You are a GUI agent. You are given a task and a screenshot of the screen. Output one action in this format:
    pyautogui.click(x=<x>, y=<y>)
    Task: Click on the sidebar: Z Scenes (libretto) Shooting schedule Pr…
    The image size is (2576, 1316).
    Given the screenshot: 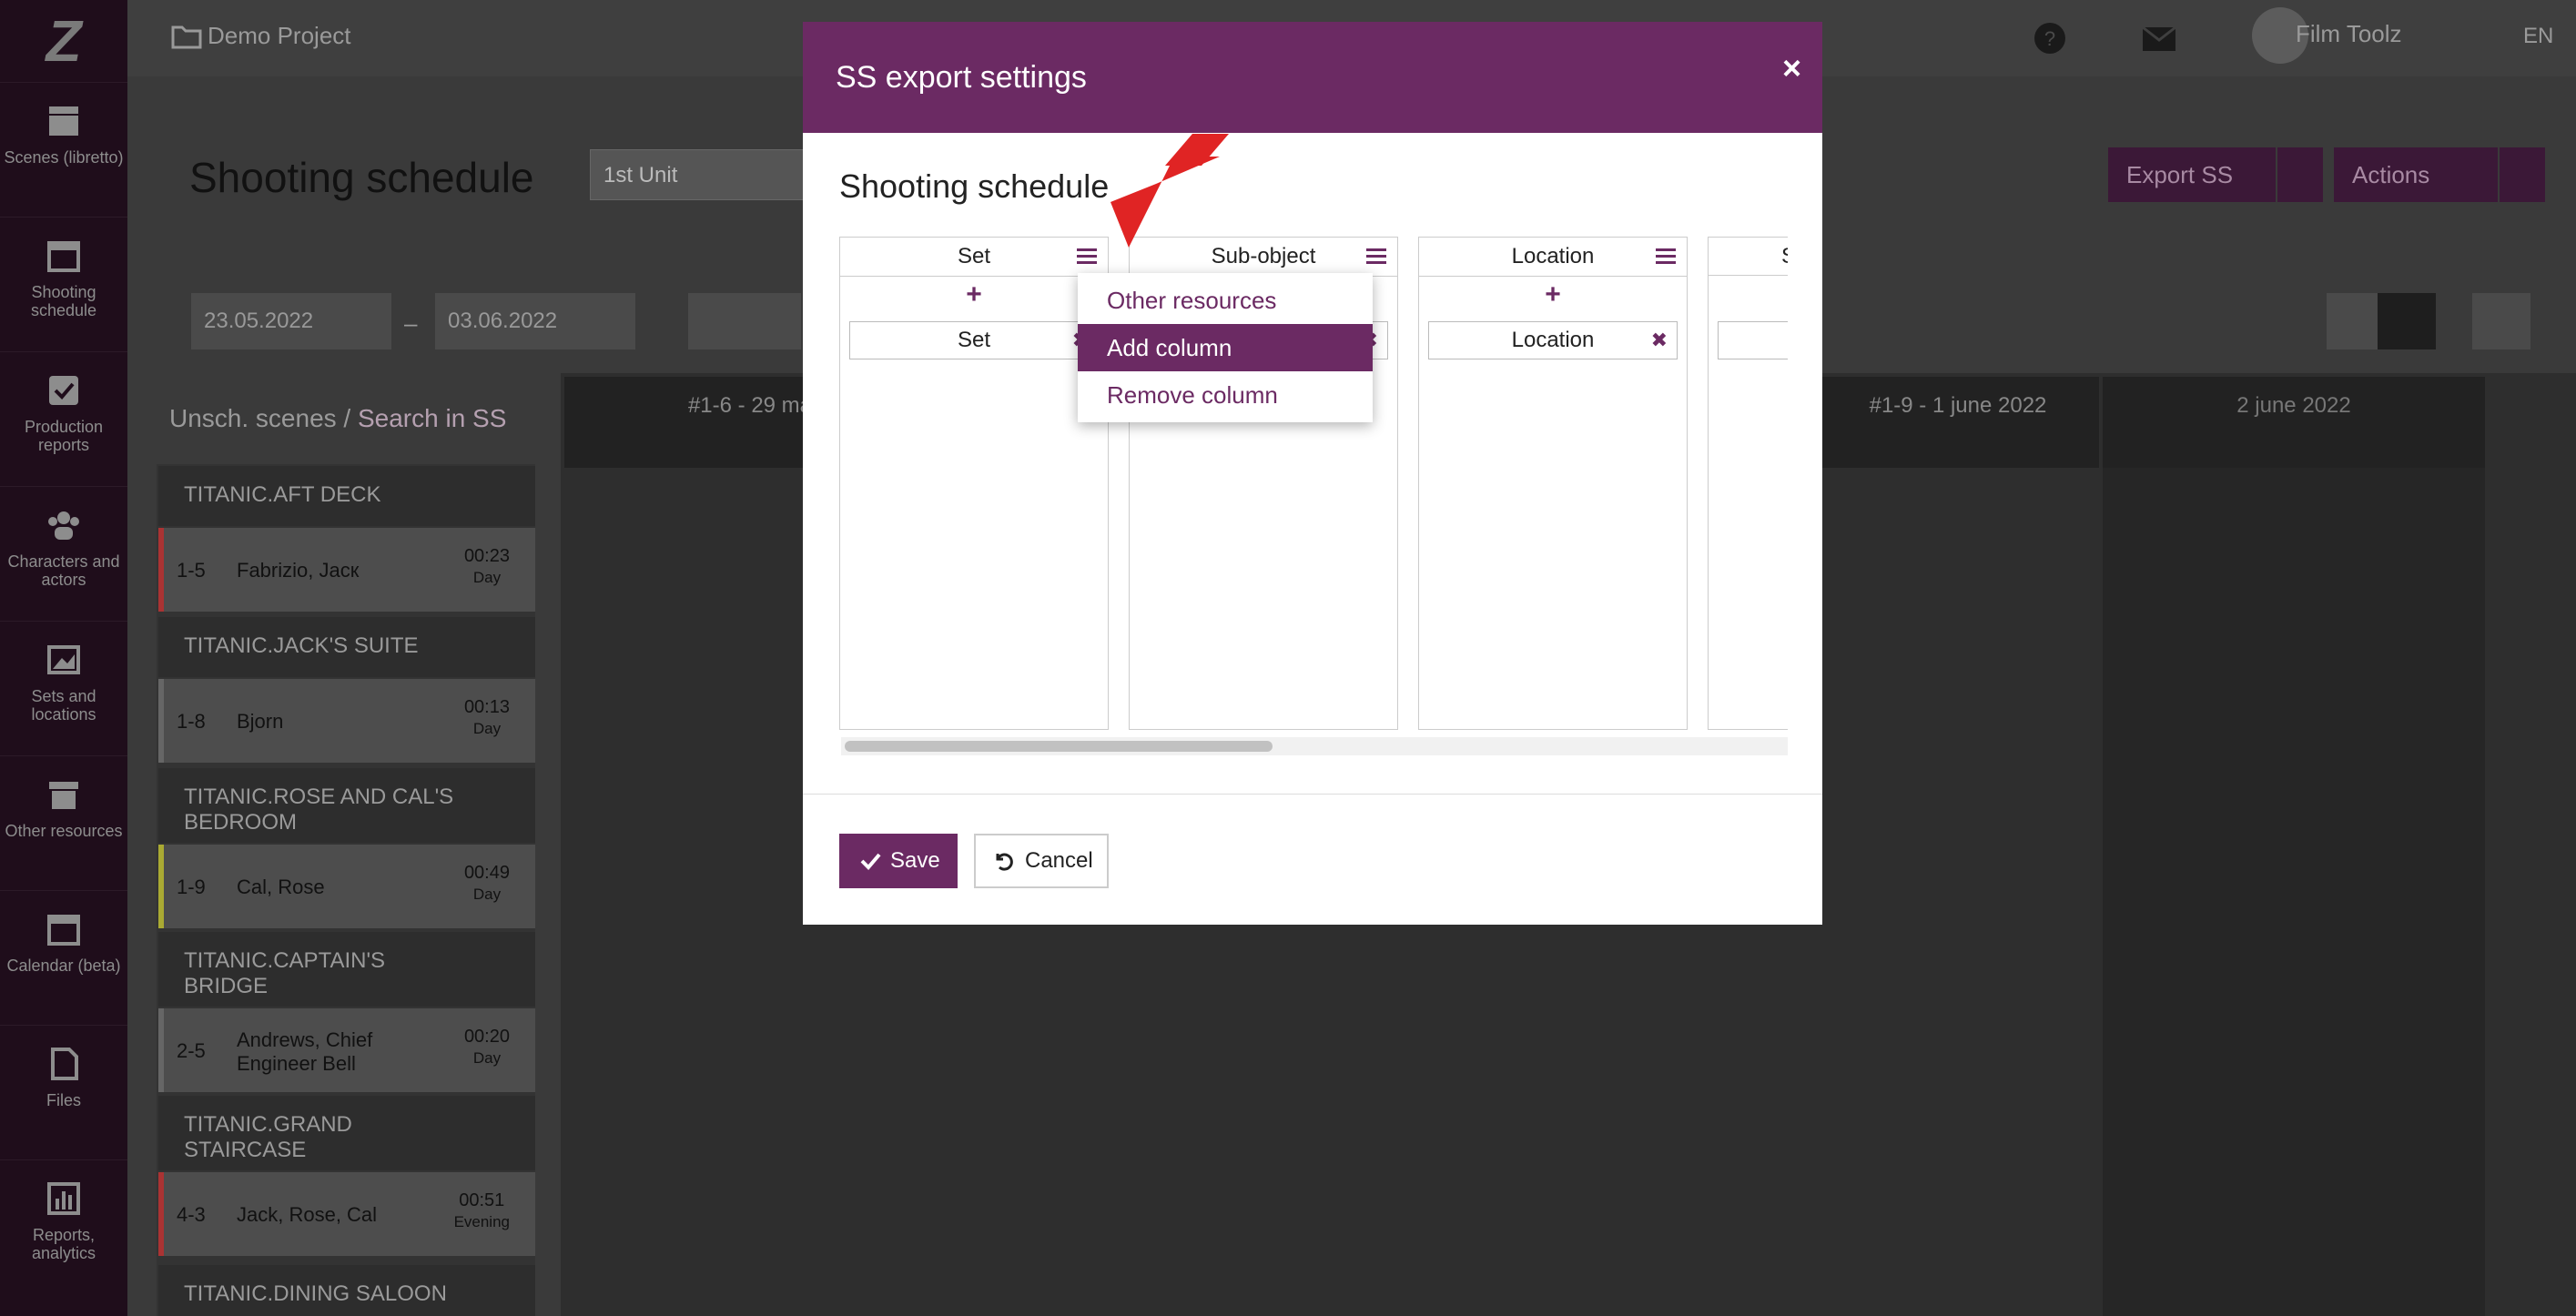 What is the action you would take?
    pyautogui.click(x=63, y=658)
    